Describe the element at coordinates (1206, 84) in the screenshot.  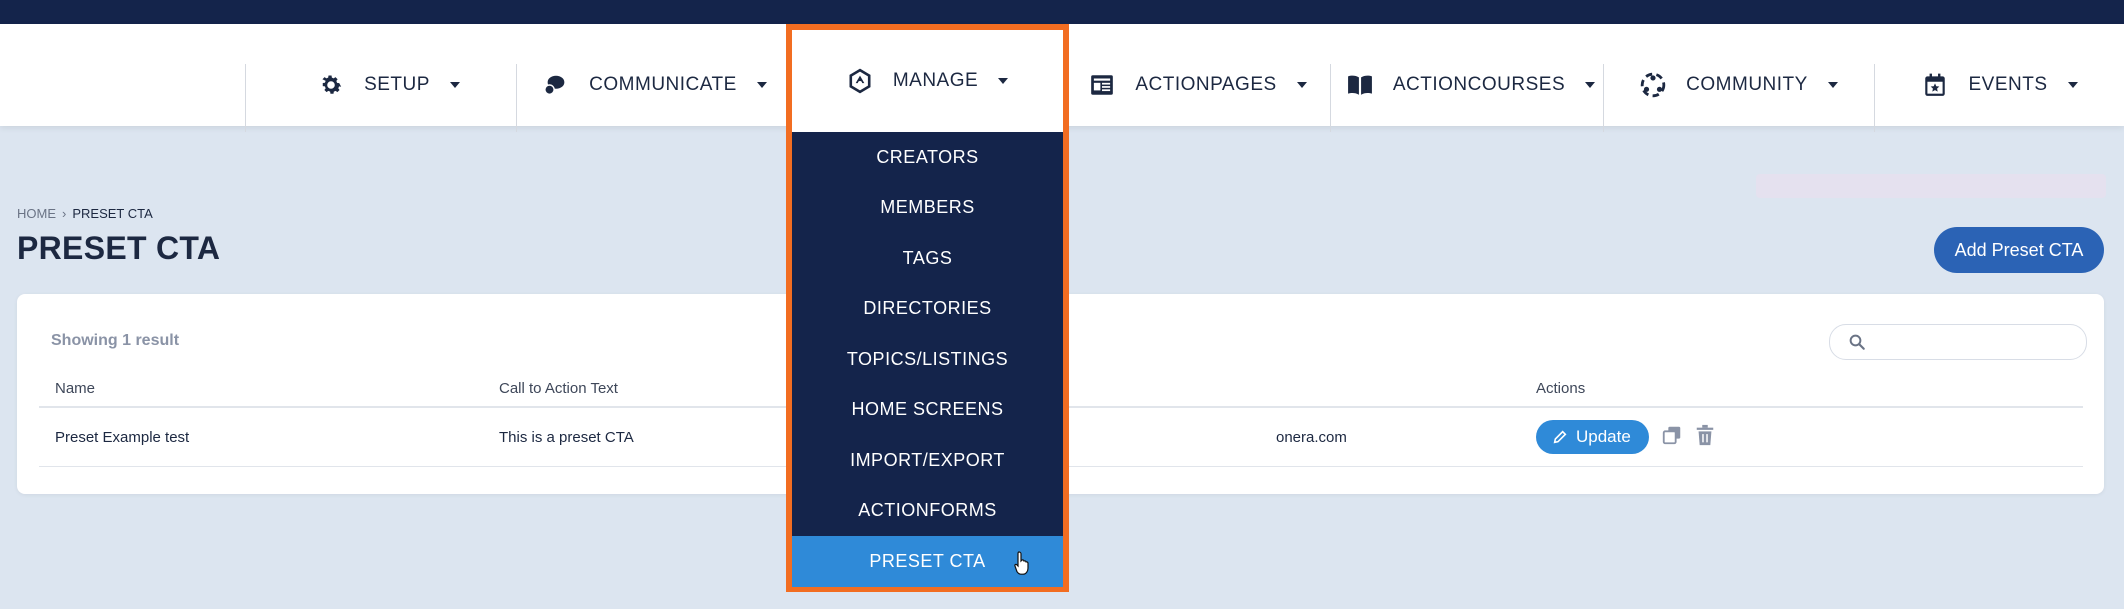
I see `nav-label: ACTIONPAGES` at that location.